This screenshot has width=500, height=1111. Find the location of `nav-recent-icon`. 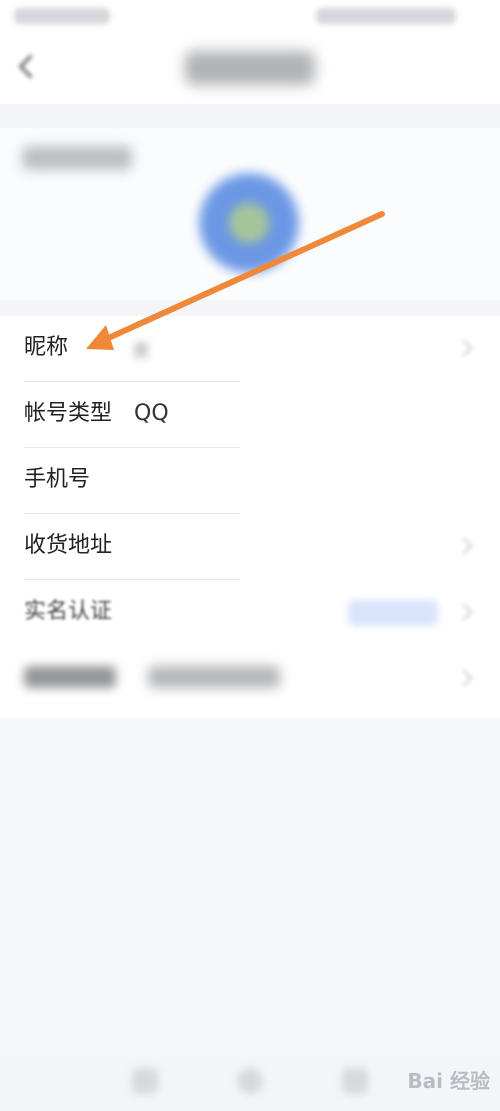

nav-recent-icon is located at coordinates (355, 1081).